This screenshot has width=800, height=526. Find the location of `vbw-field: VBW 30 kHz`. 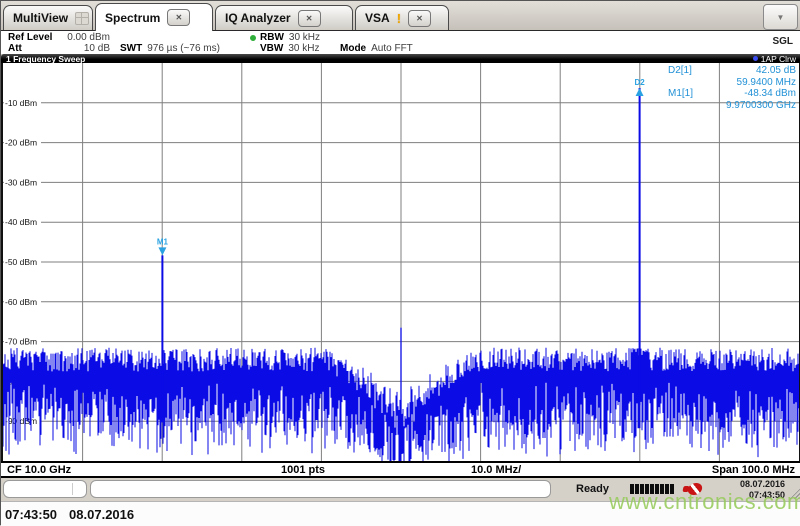

vbw-field: VBW 30 kHz is located at coordinates (289, 48).